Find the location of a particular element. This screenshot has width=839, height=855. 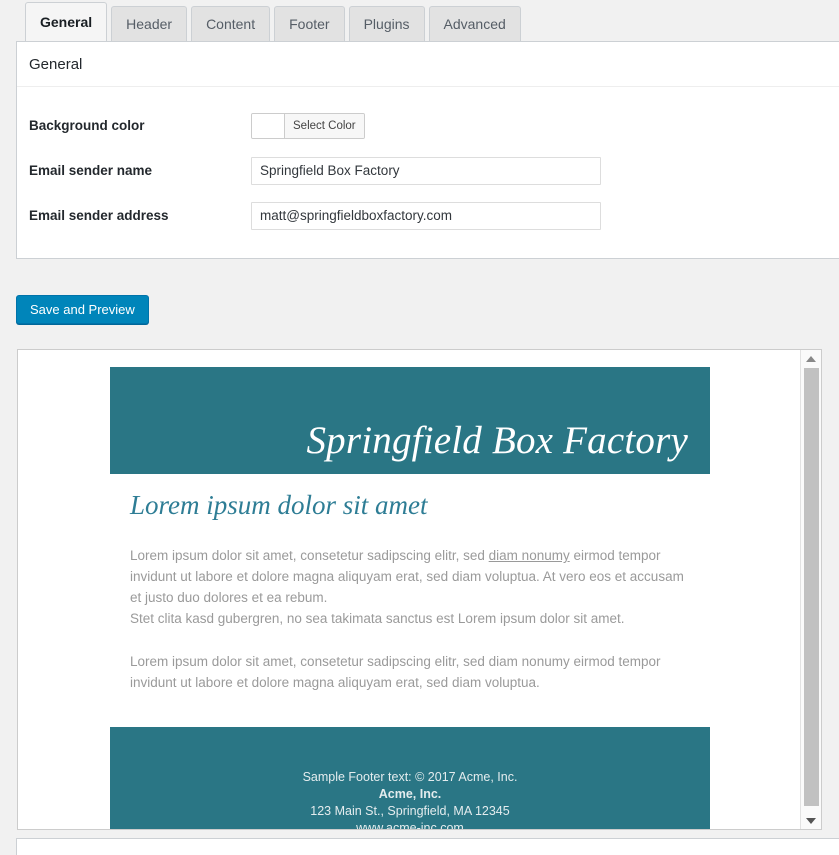

diam-nonumy-link: diam nonumy is located at coordinates (529, 555).